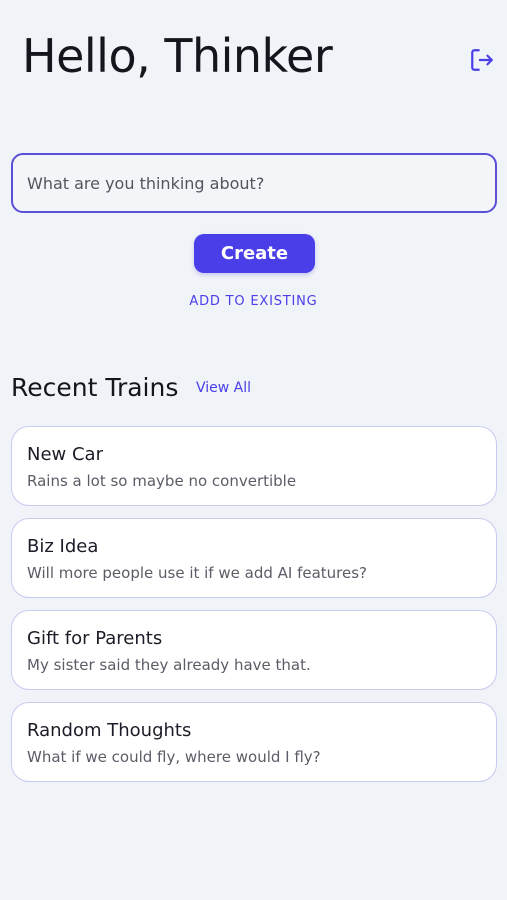 The height and width of the screenshot is (900, 507). What do you see at coordinates (254, 183) in the screenshot?
I see `thought-input` at bounding box center [254, 183].